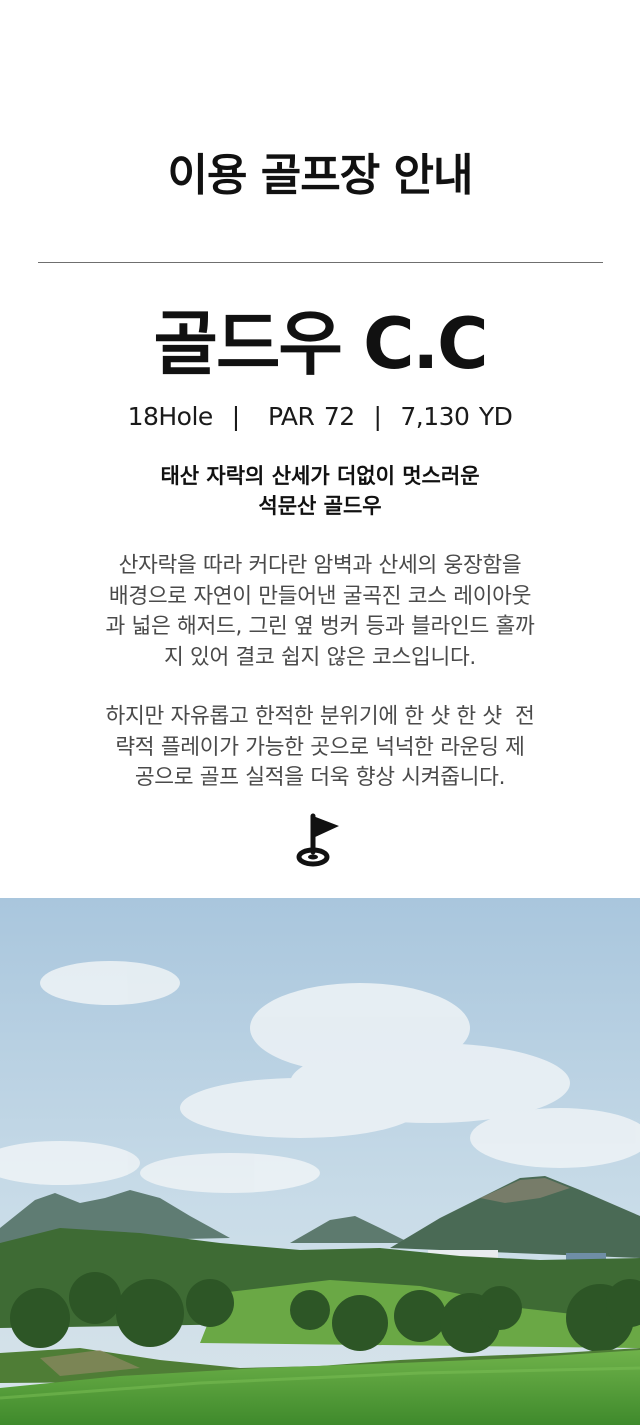 The image size is (640, 1425). What do you see at coordinates (317, 840) in the screenshot?
I see `golf-flag-icon` at bounding box center [317, 840].